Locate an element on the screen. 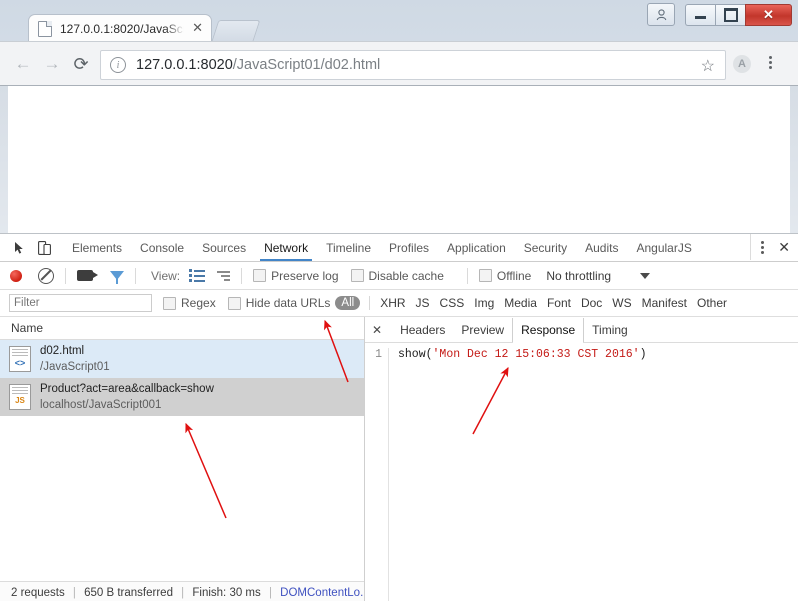 The image size is (798, 601). html-file-icon: <> is located at coordinates (20, 359).